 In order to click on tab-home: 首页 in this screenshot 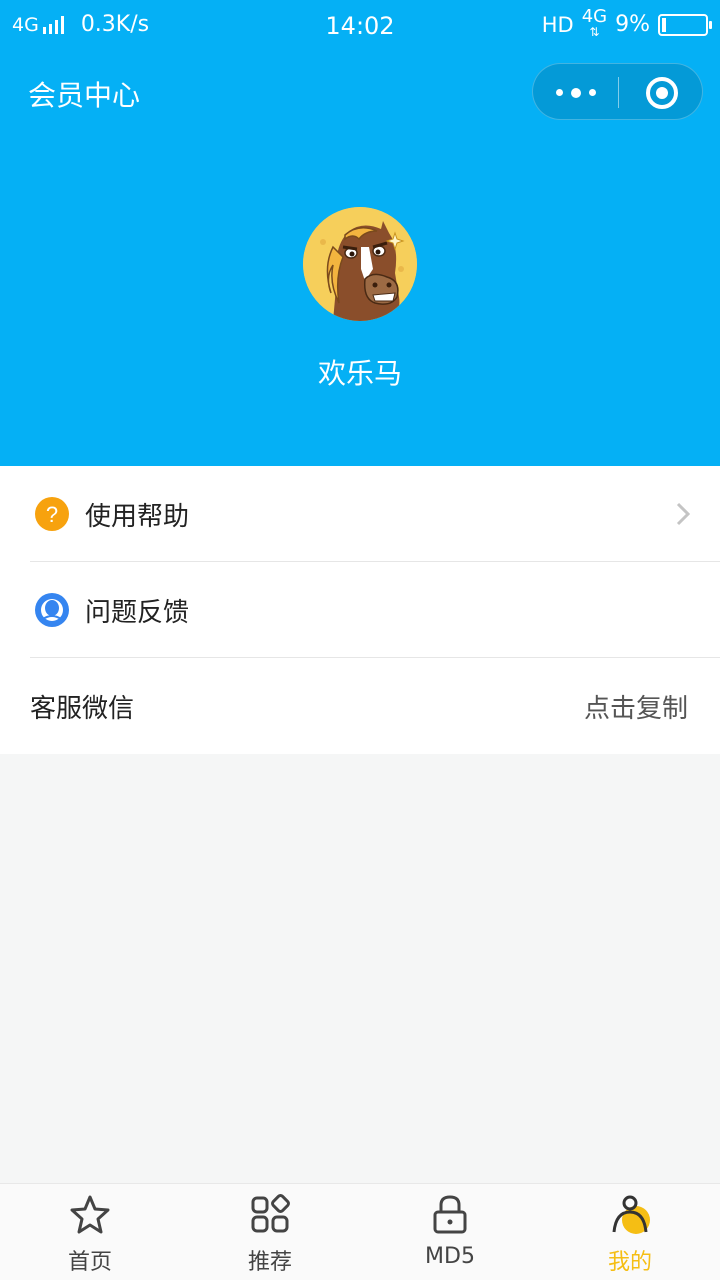, I will do `click(90, 1232)`.